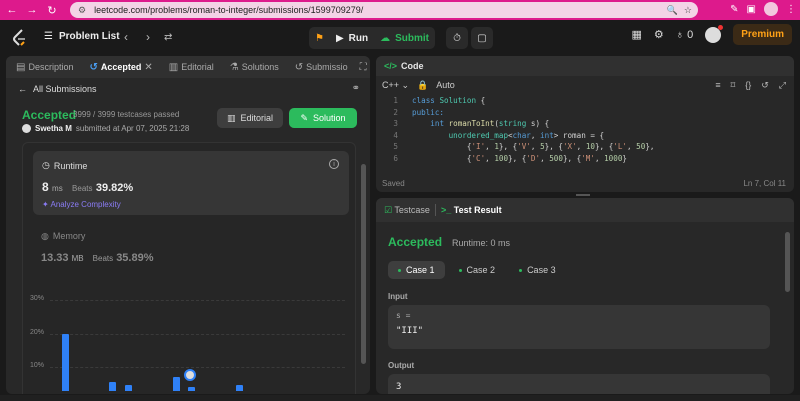  I want to click on editor-toolbar: C++ ⌄ 🔒 Auto ≡ ⌑ {} ↺ ⤢, so click(585, 85).